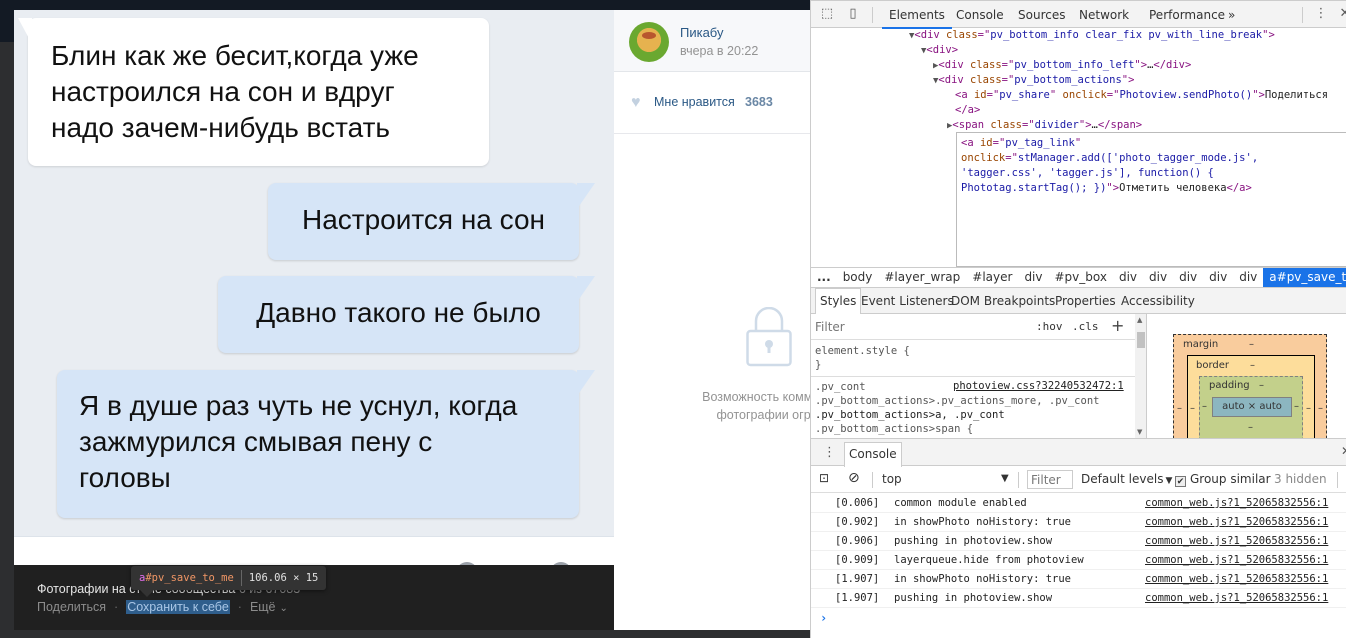  Describe the element at coordinates (829, 452) in the screenshot. I see `drawer-menu-icon: ⋮` at that location.